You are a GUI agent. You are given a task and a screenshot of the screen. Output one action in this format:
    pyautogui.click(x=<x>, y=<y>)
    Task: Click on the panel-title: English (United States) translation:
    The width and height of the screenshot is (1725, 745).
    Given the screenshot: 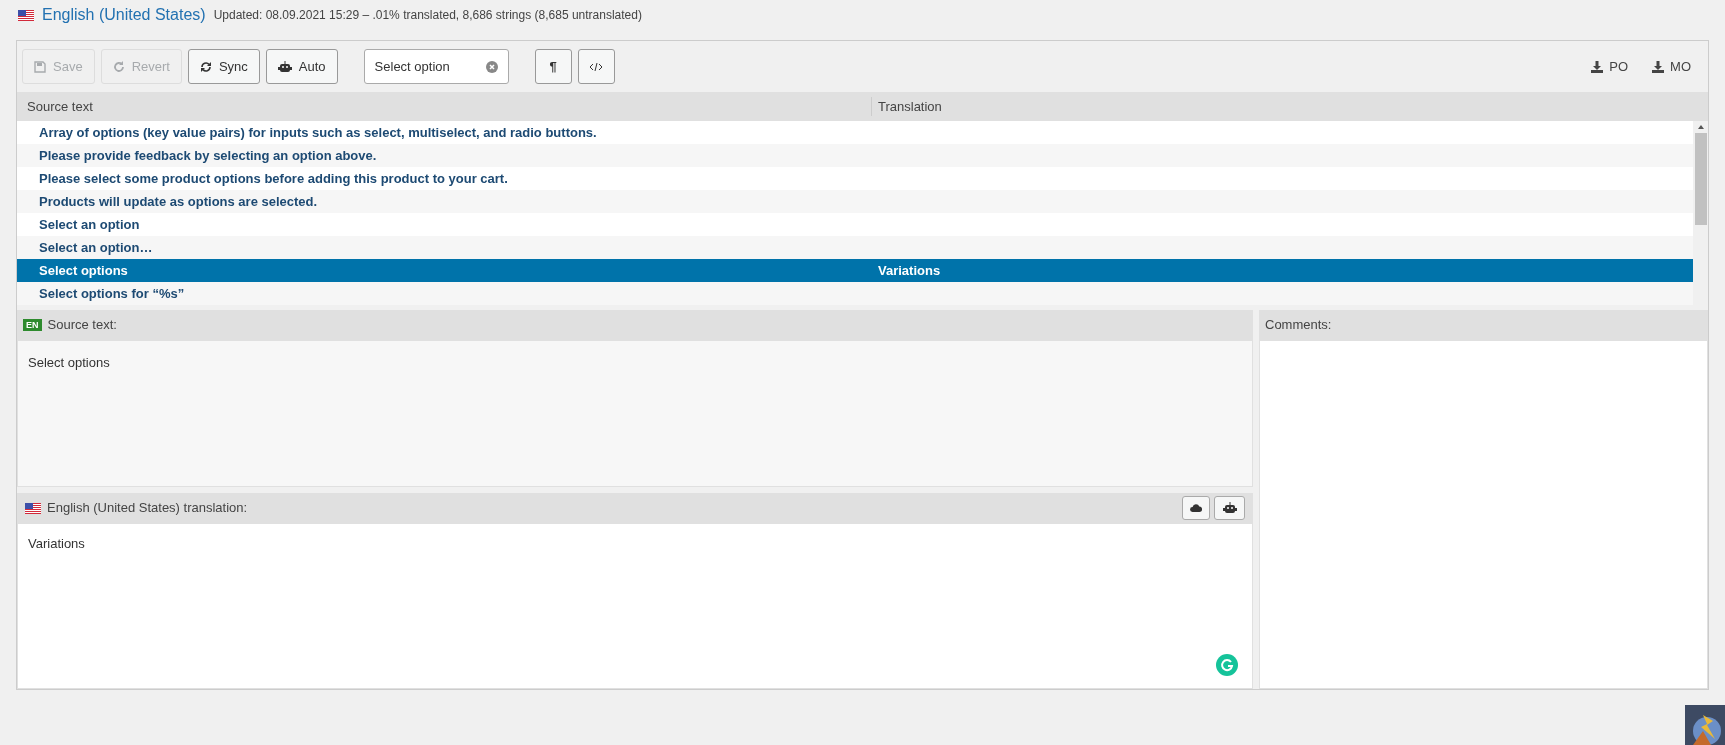 What is the action you would take?
    pyautogui.click(x=147, y=508)
    